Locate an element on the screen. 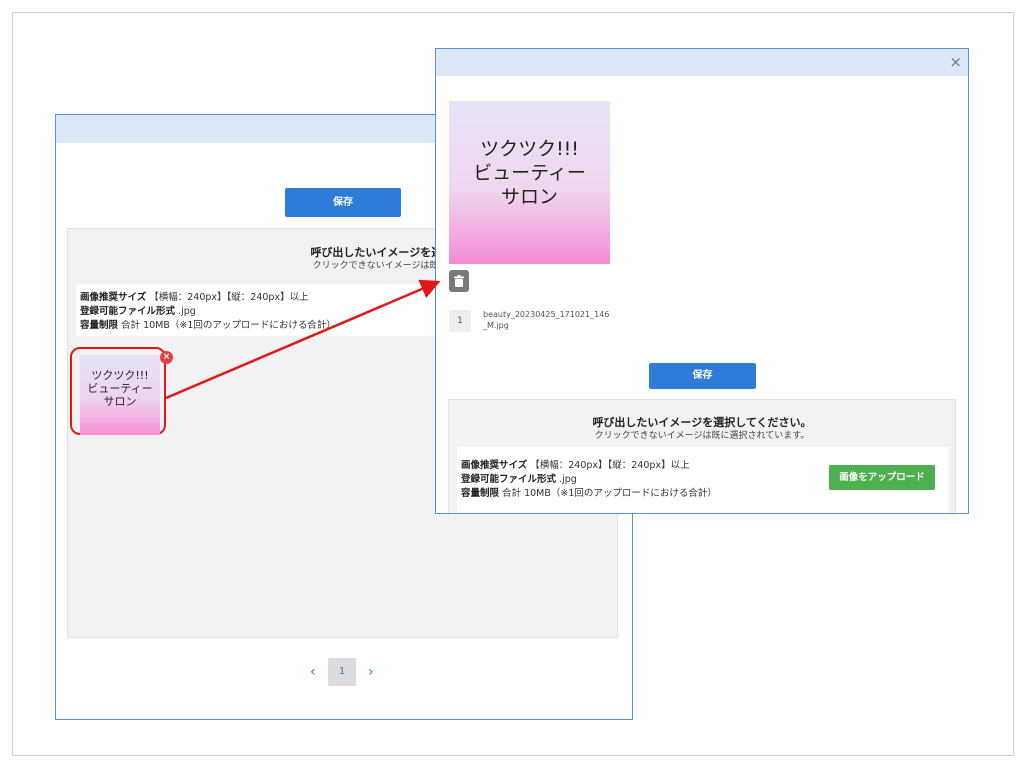 The width and height of the screenshot is (1024, 760). preview-line-2: ビューティー is located at coordinates (529, 173).